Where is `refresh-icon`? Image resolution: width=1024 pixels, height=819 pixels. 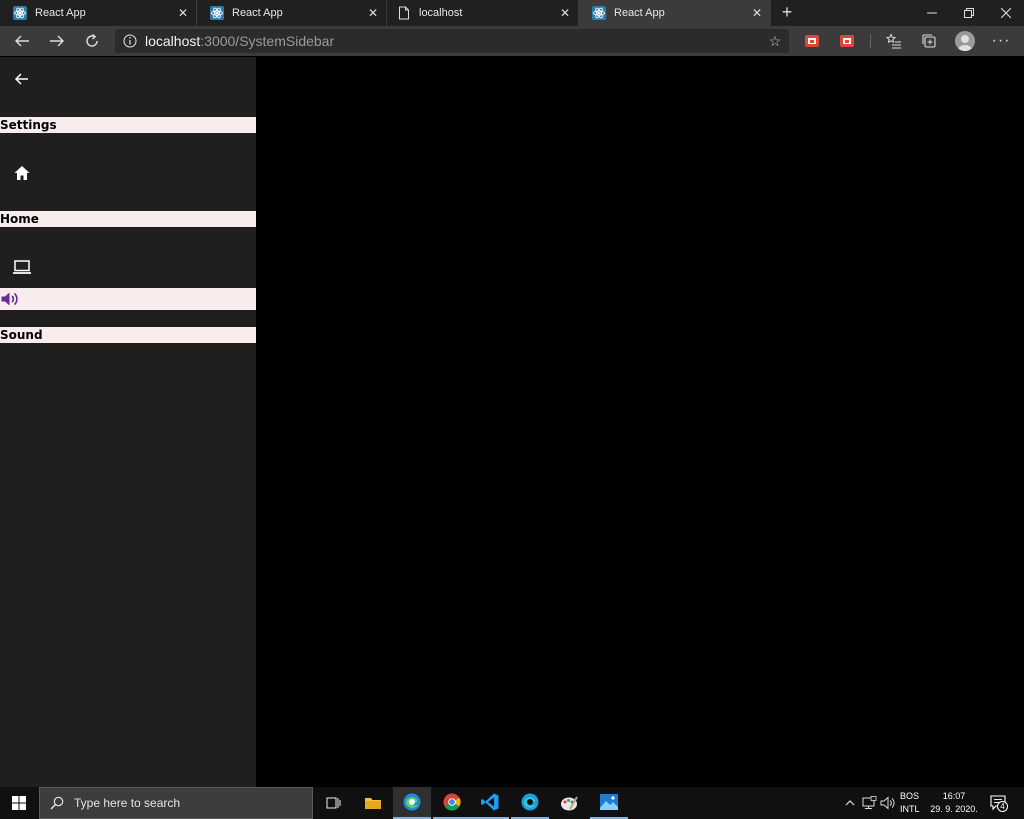 refresh-icon is located at coordinates (92, 40).